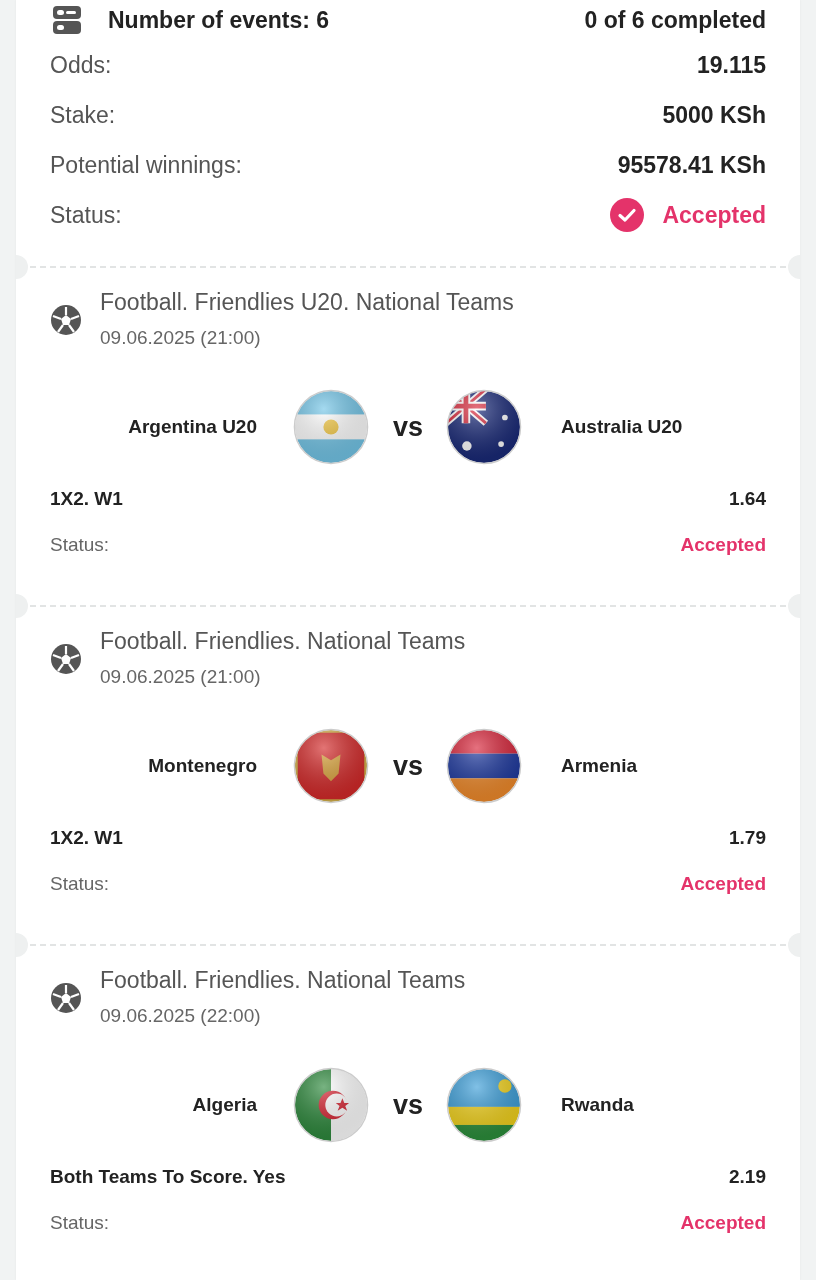 This screenshot has width=816, height=1280. Describe the element at coordinates (181, 1016) in the screenshot. I see `event-date: 09.06.2025 (22:00)` at that location.